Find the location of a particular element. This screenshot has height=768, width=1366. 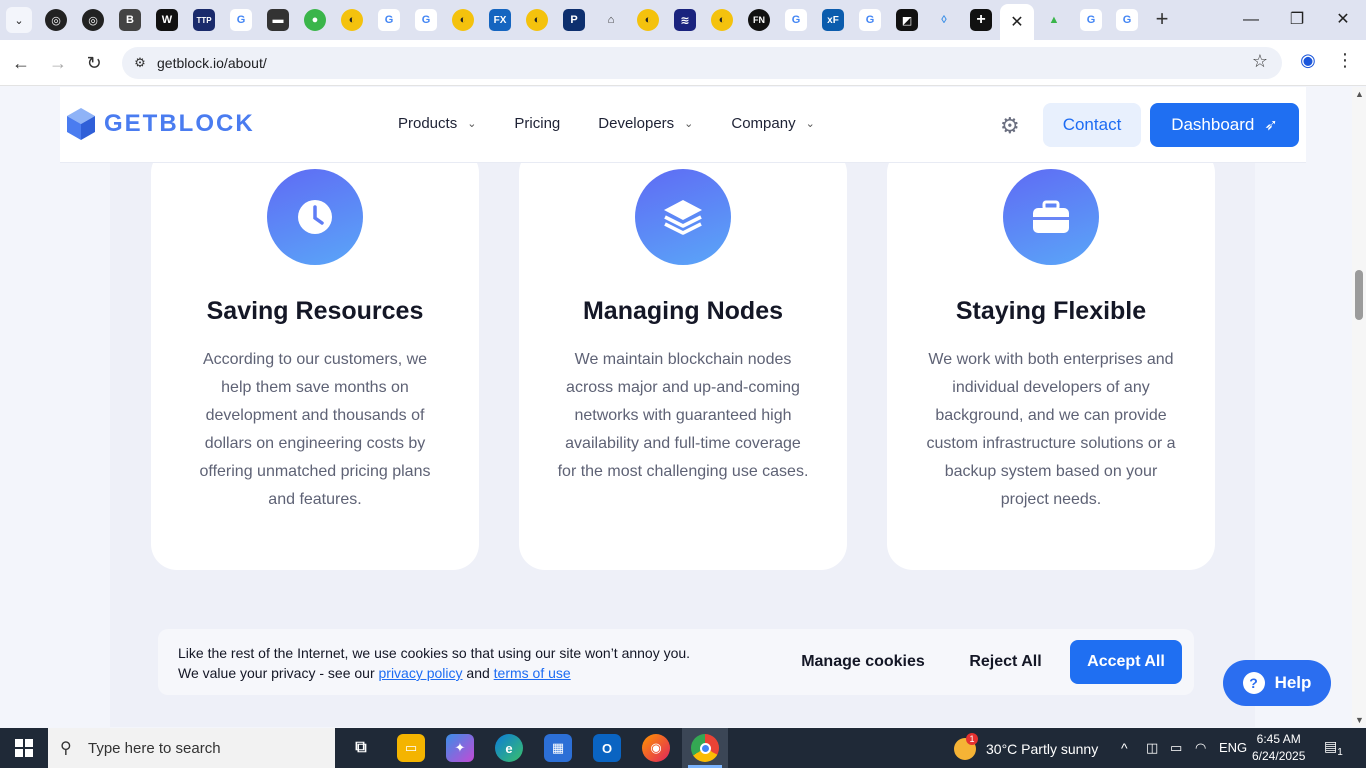

tab-favicon-16: ◐ is located at coordinates (722, 20).